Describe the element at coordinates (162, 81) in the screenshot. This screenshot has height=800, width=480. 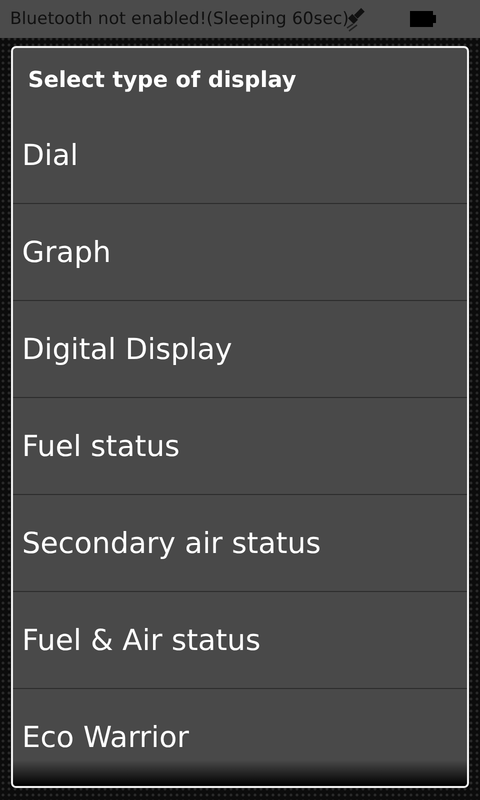
I see `dialog-title: Select type of display` at that location.